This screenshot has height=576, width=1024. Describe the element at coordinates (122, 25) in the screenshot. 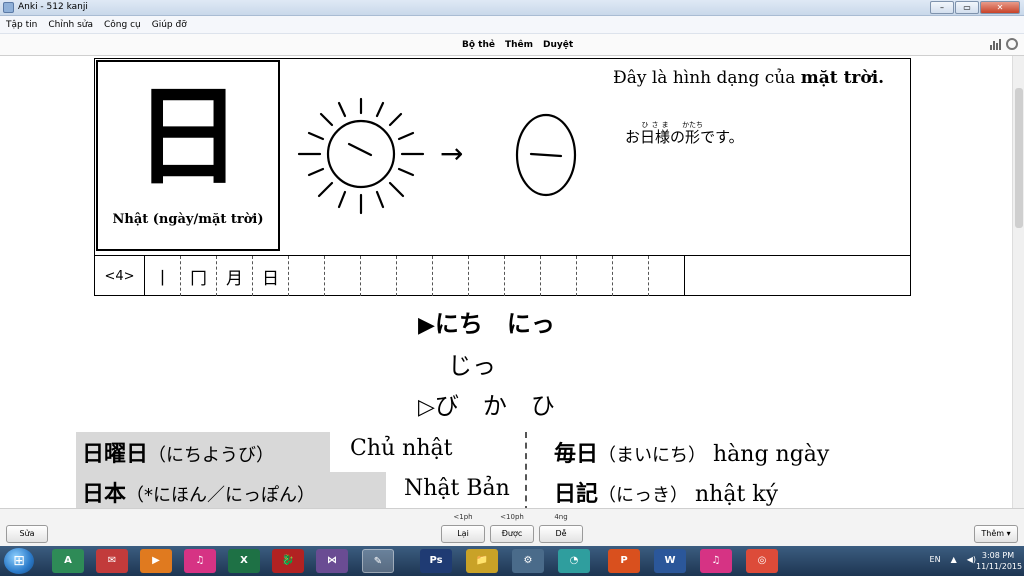

I see `menu-tools: Công cụ` at that location.